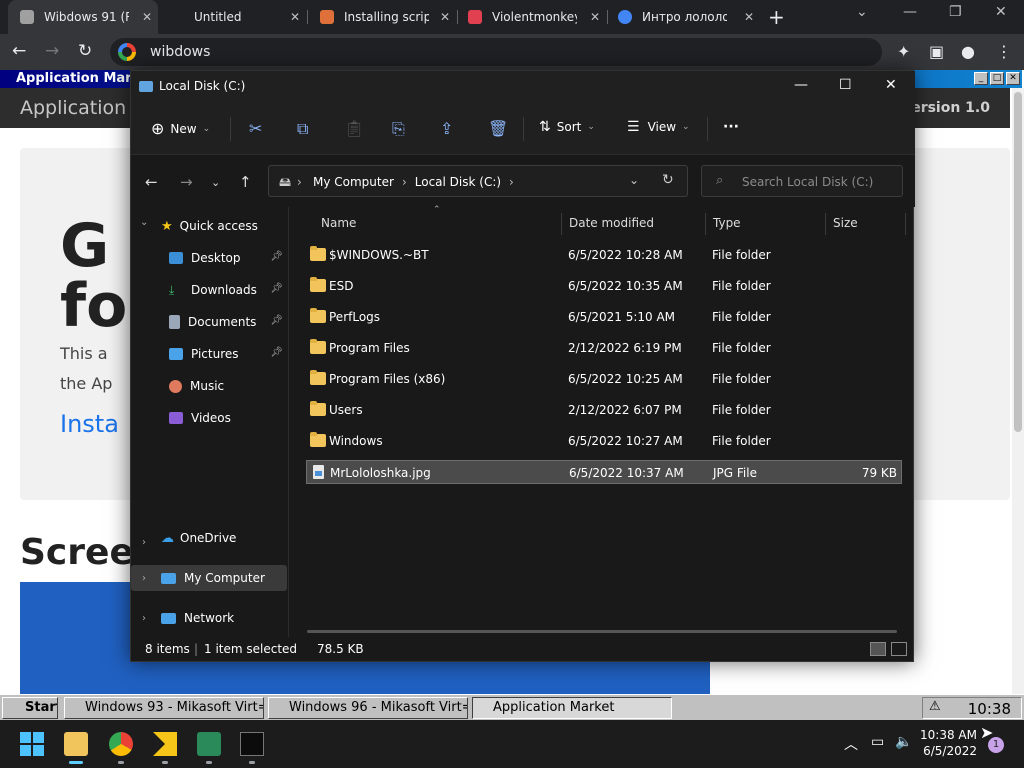 This screenshot has width=1024, height=768. What do you see at coordinates (877, 742) in the screenshot?
I see `network-icon: ▭` at bounding box center [877, 742].